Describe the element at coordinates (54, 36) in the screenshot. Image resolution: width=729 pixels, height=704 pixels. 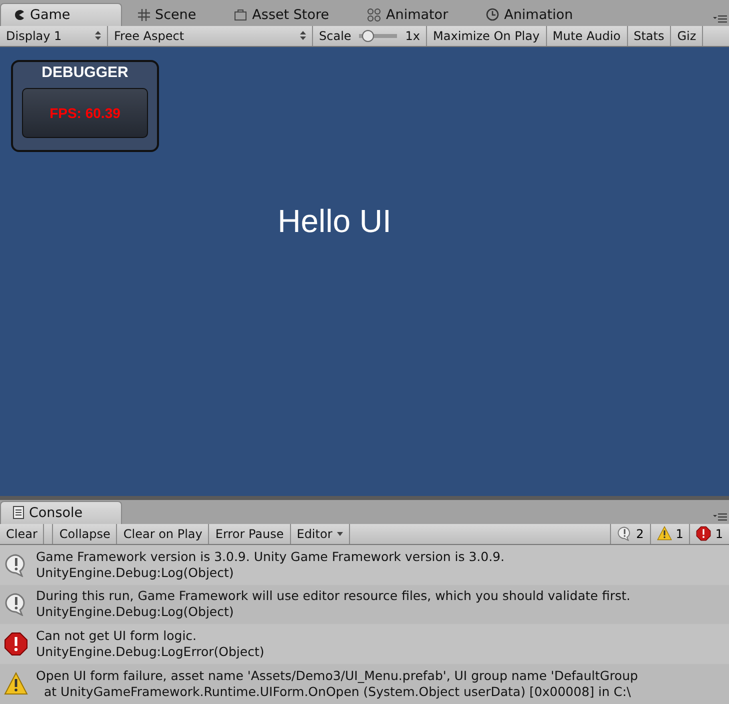
I see `display-dropdown: Display 1` at that location.